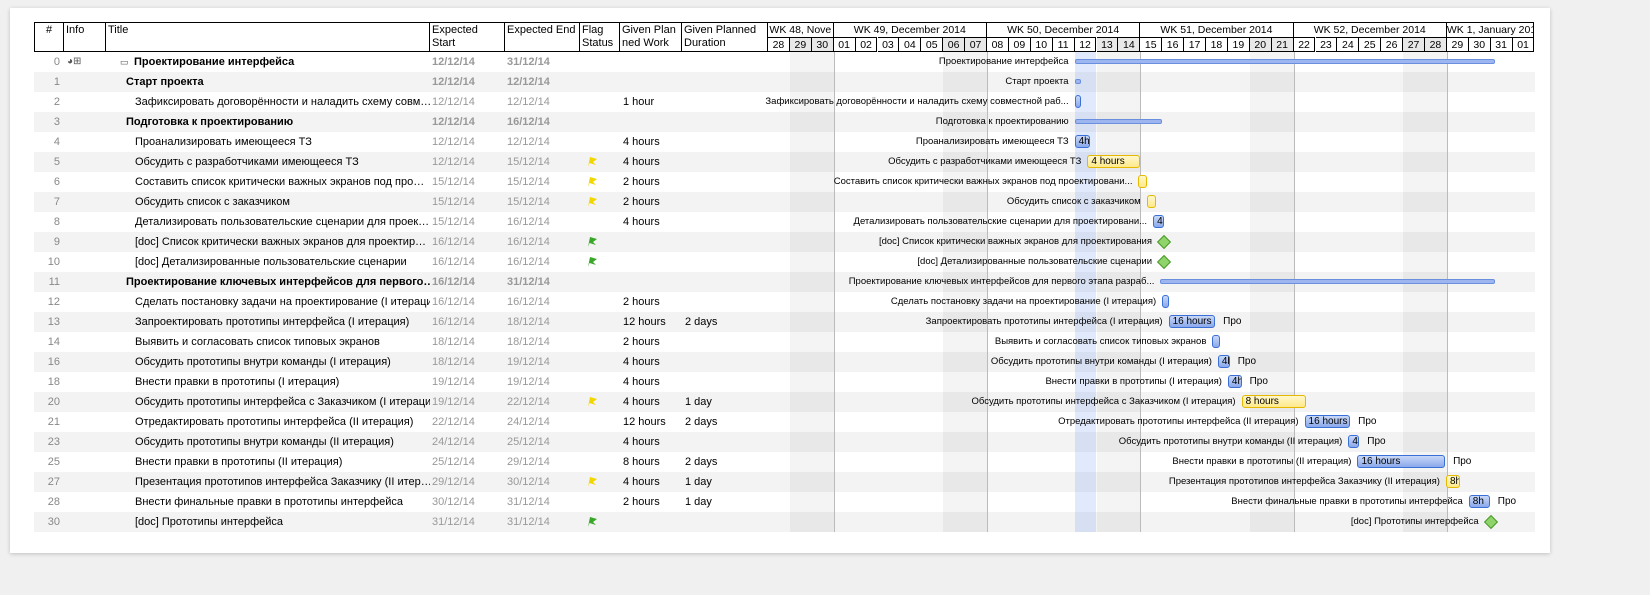 The image size is (1650, 595). I want to click on day-header: 25, so click(1370, 44).